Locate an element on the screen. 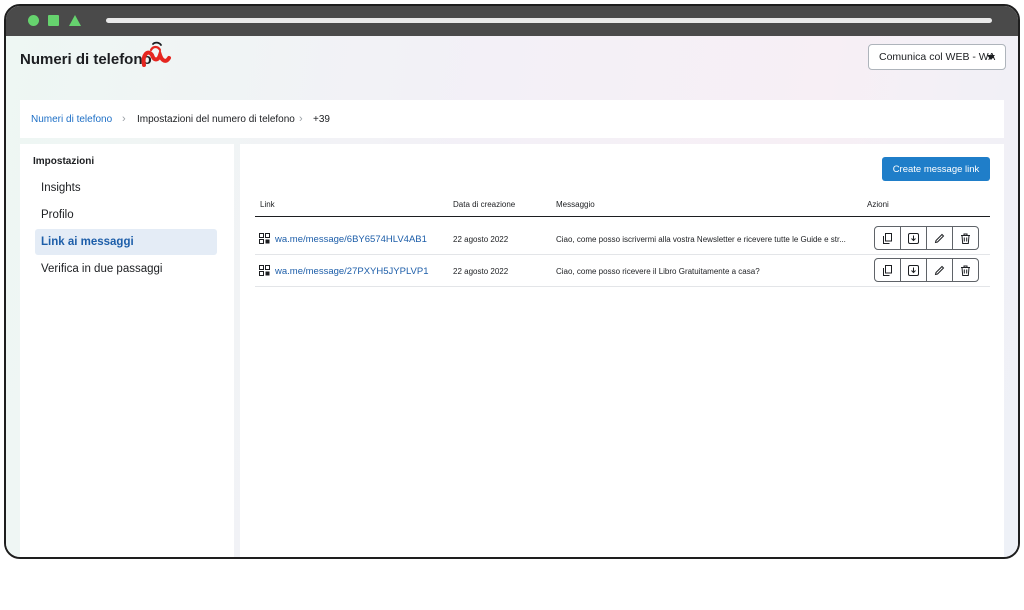  breadcrumb-number: +39 is located at coordinates (321, 119).